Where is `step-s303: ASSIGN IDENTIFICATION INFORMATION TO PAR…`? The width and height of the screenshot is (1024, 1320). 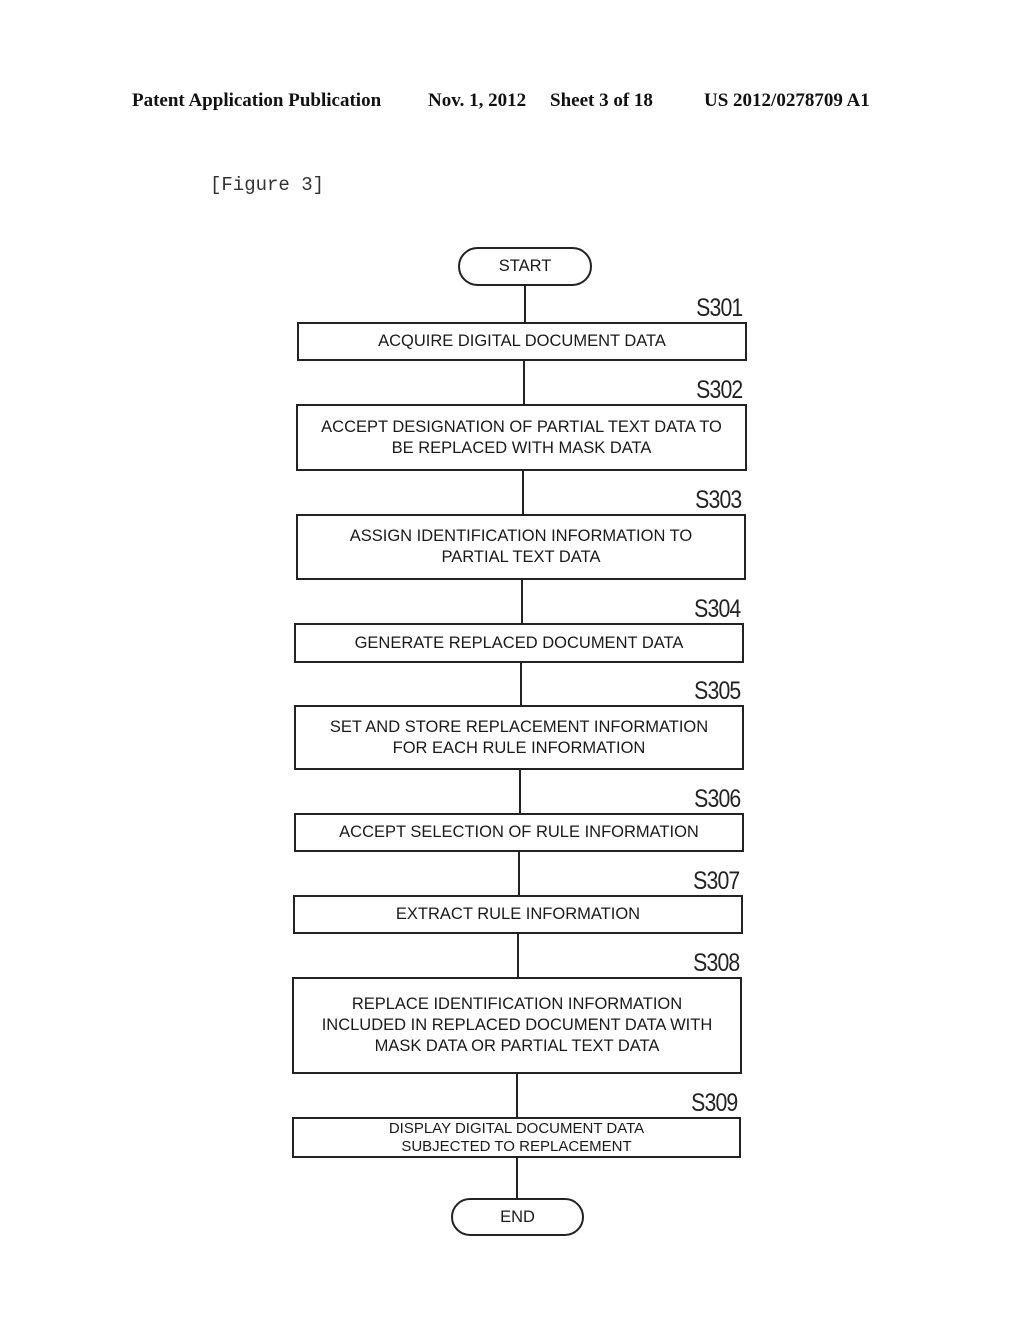 step-s303: ASSIGN IDENTIFICATION INFORMATION TO PAR… is located at coordinates (521, 547).